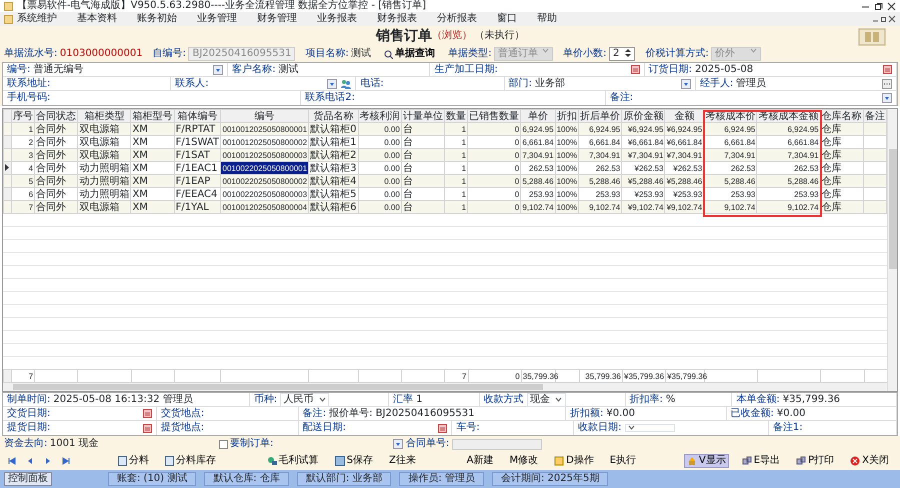 This screenshot has width=900, height=488. Describe the element at coordinates (684, 116) in the screenshot. I see `column-header: 金额` at that location.